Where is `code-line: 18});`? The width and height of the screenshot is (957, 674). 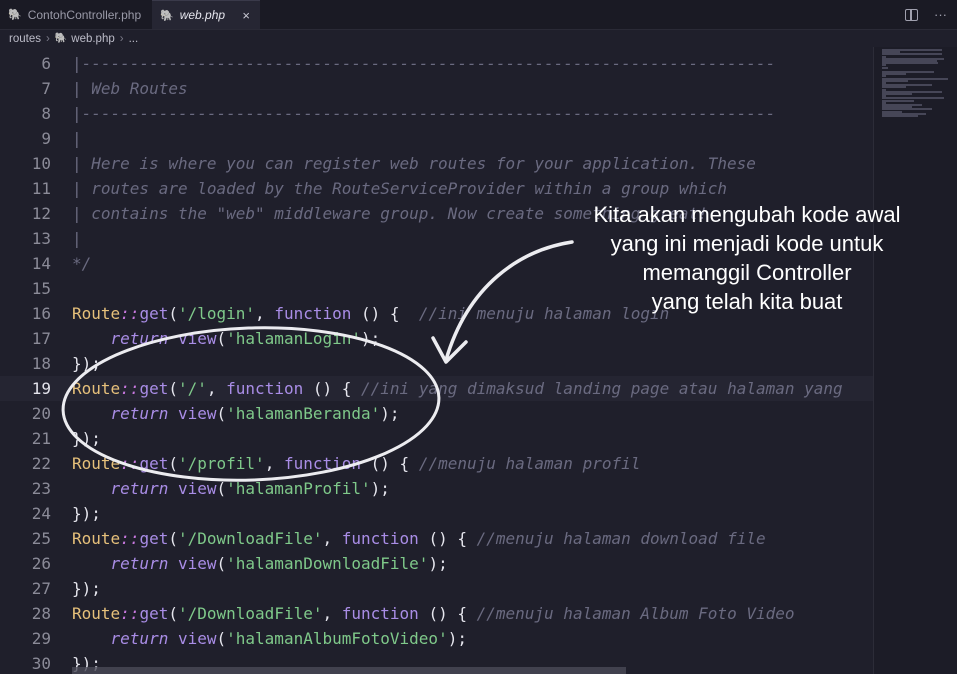
code-line: 18}); is located at coordinates (436, 363).